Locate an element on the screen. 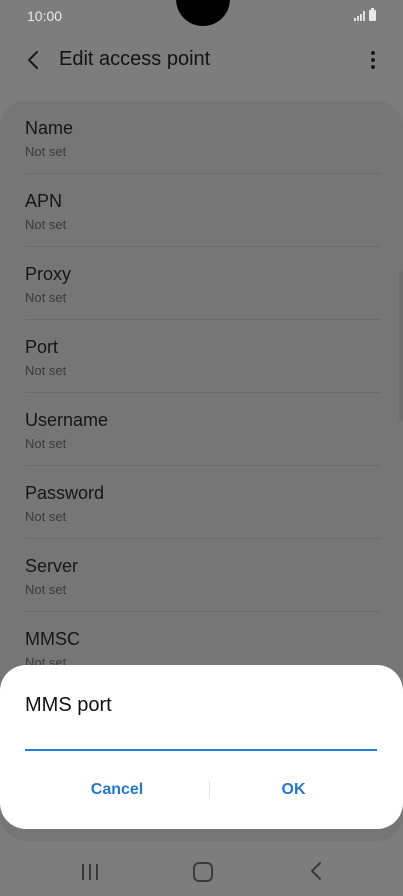 The height and width of the screenshot is (896, 403). list-item-port: Port Not set is located at coordinates (203, 356).